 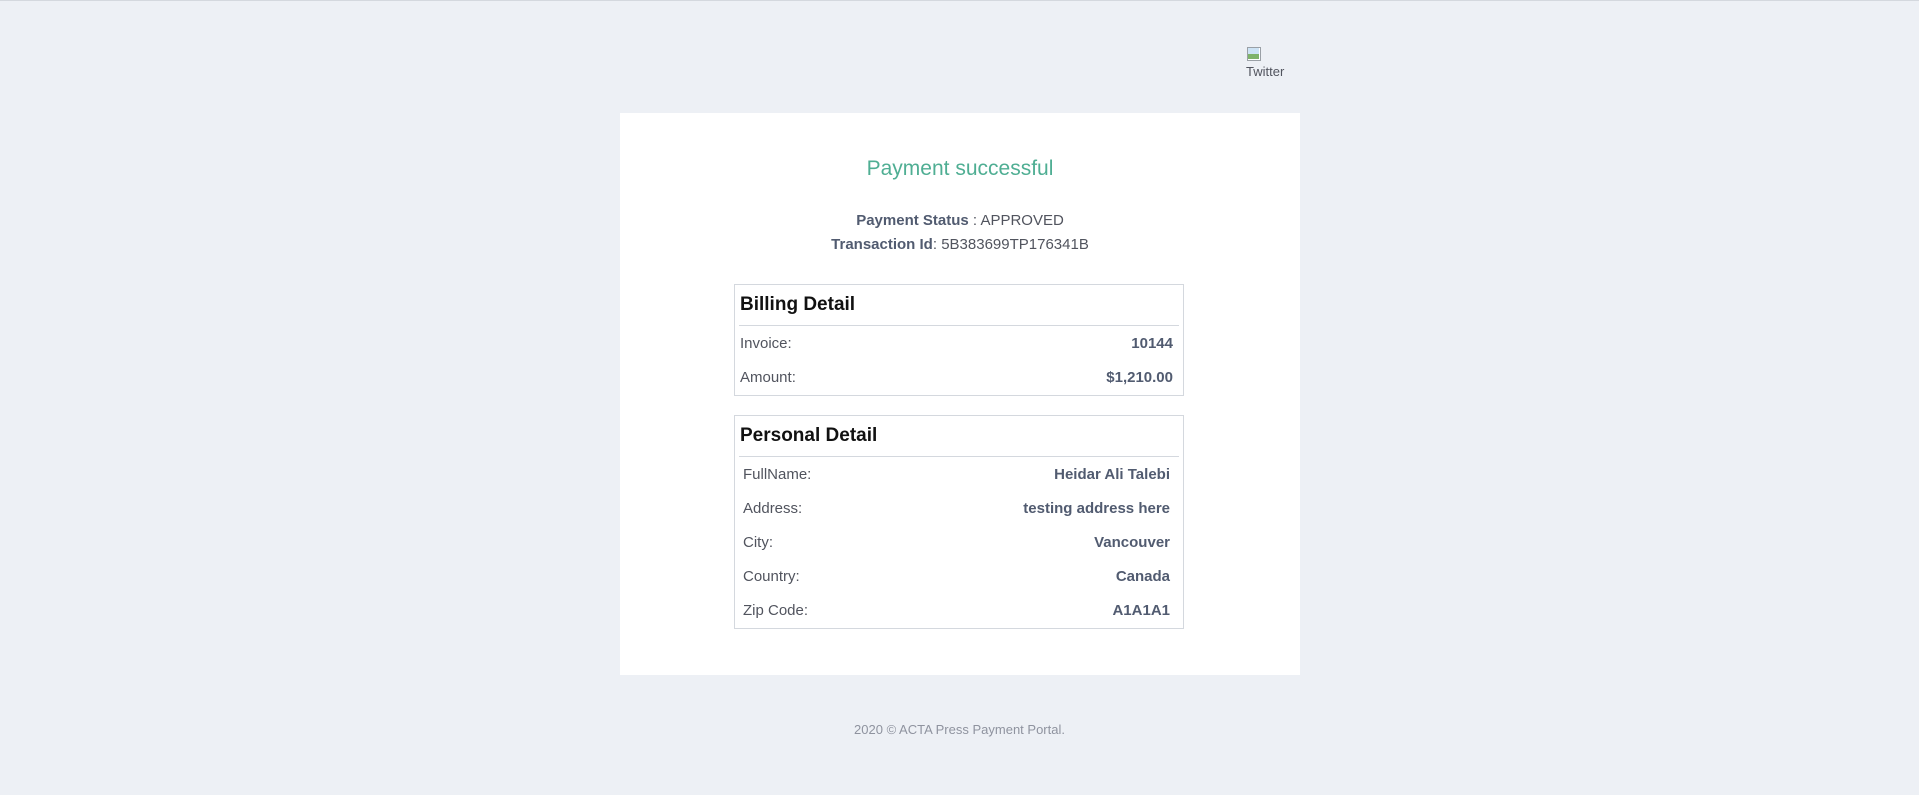 I want to click on billing-row-label: Invoice:, so click(x=766, y=343).